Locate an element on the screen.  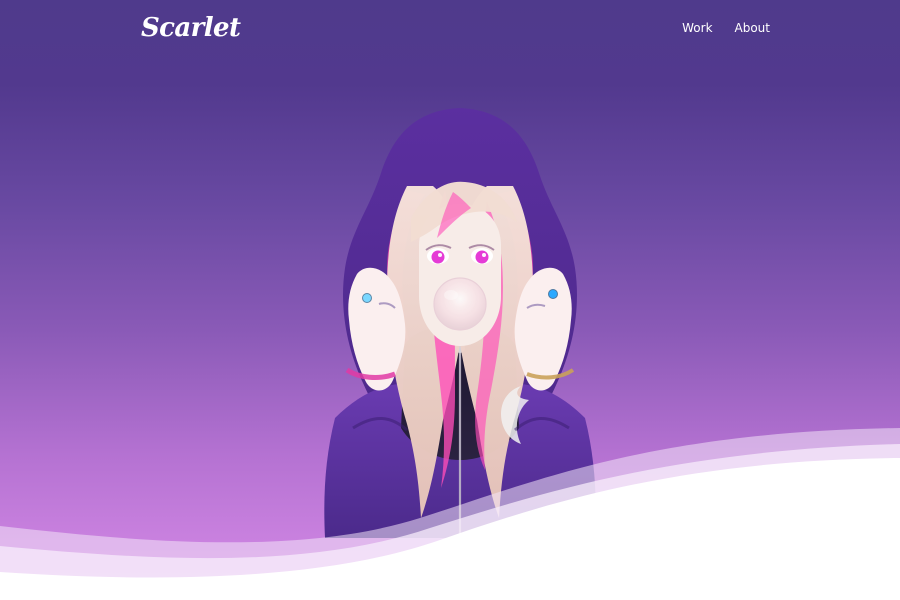
main-nav: Work About is located at coordinates (726, 28).